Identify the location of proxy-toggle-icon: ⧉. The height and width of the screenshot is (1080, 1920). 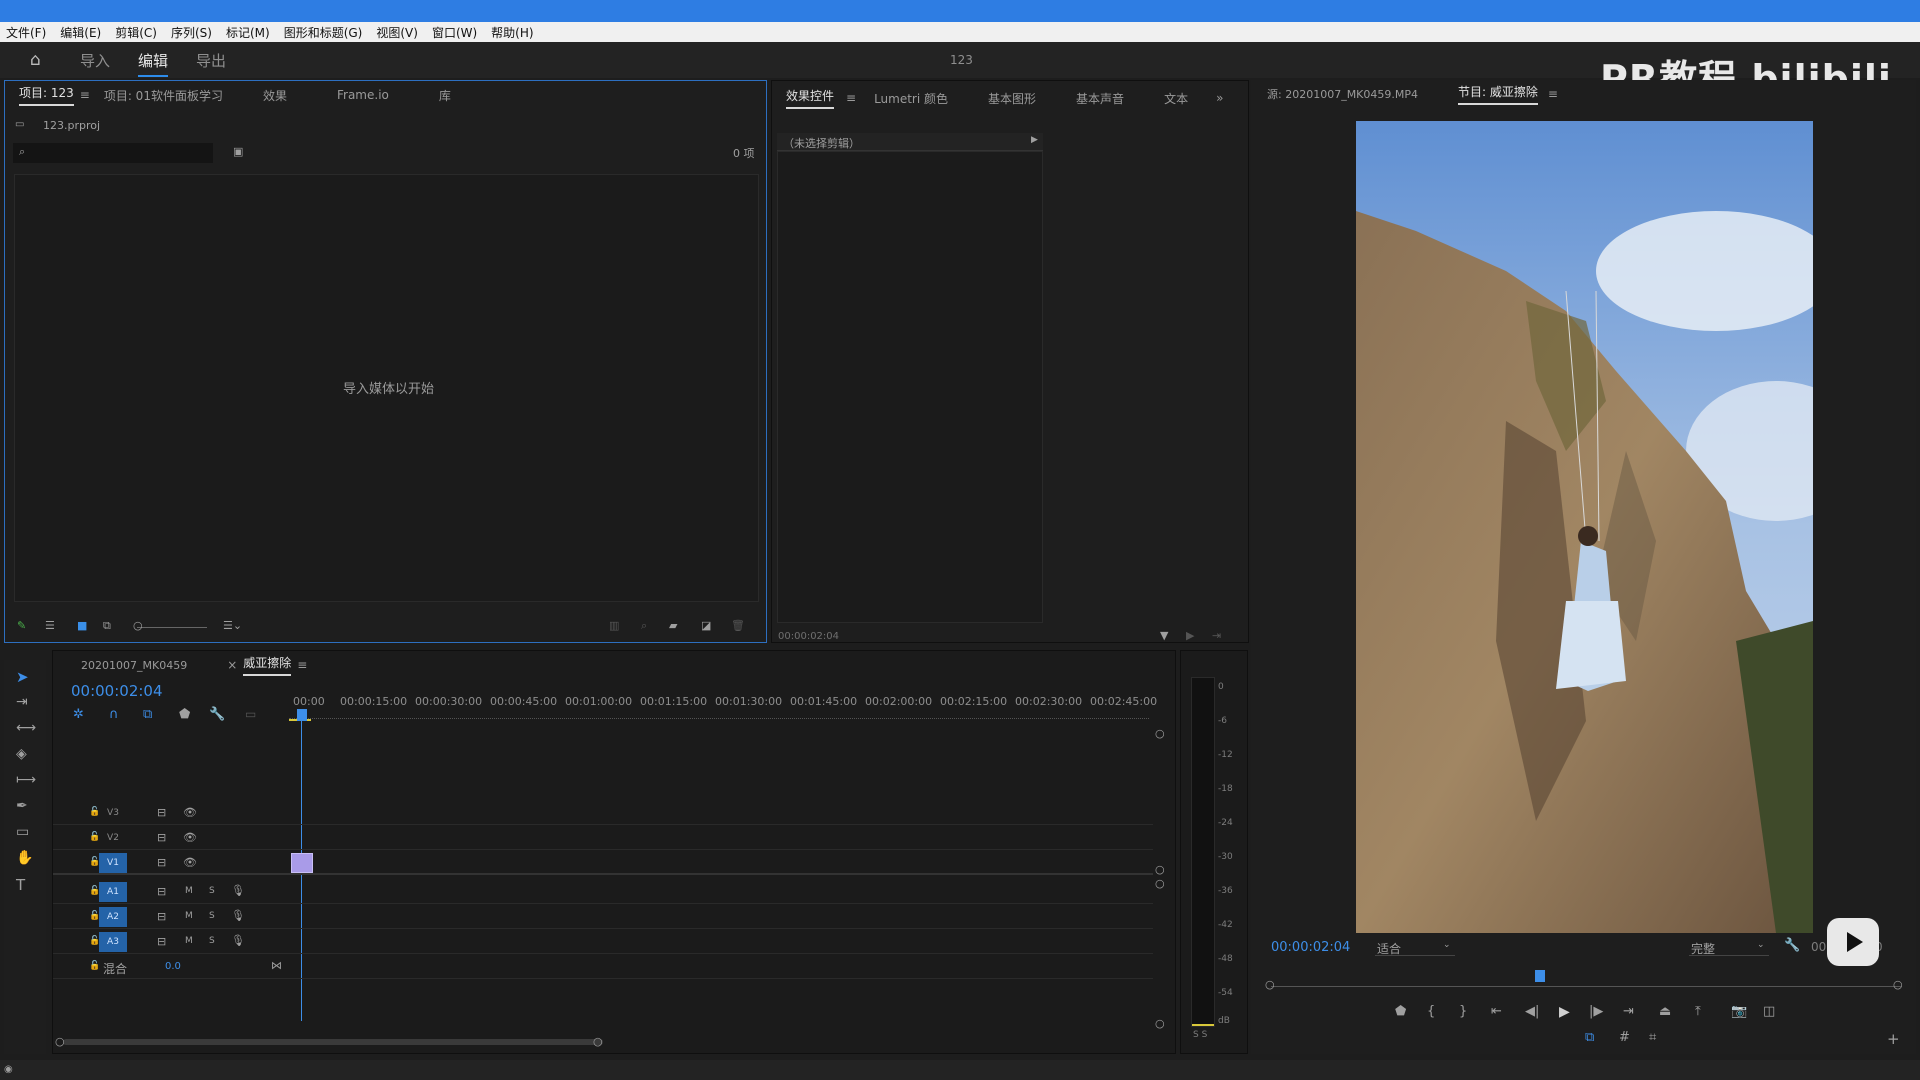
(1589, 1037).